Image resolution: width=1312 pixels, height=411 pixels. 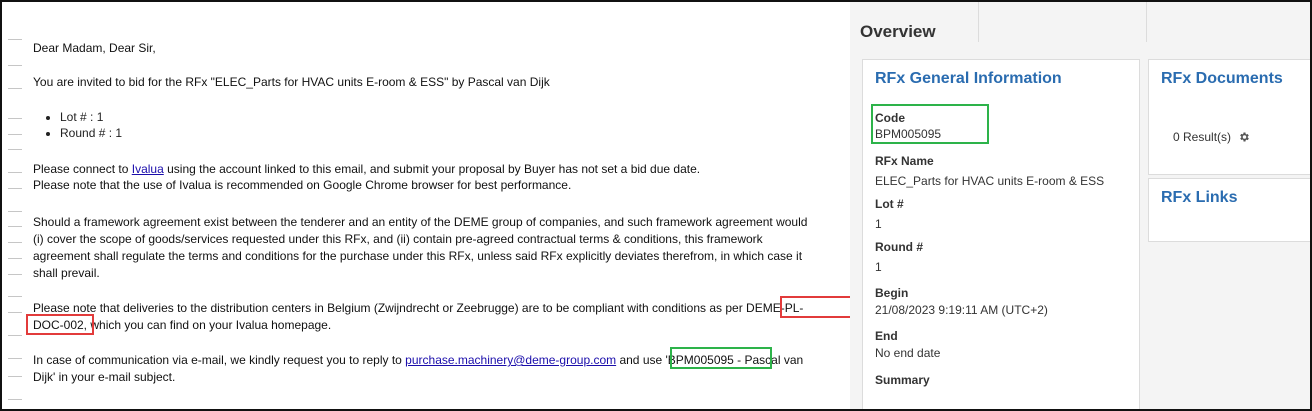 I want to click on overview-title: Overview, so click(x=898, y=31).